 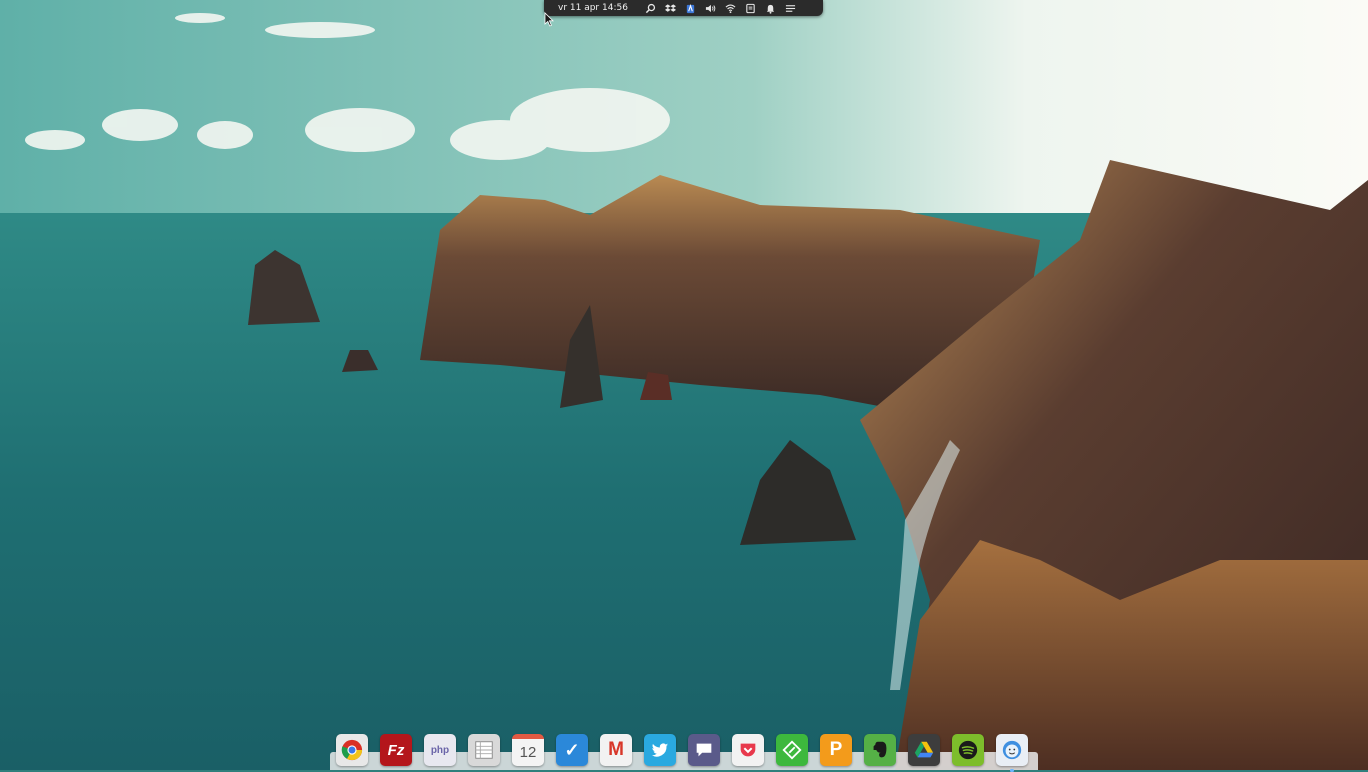 I want to click on drive-icon, so click(x=924, y=750).